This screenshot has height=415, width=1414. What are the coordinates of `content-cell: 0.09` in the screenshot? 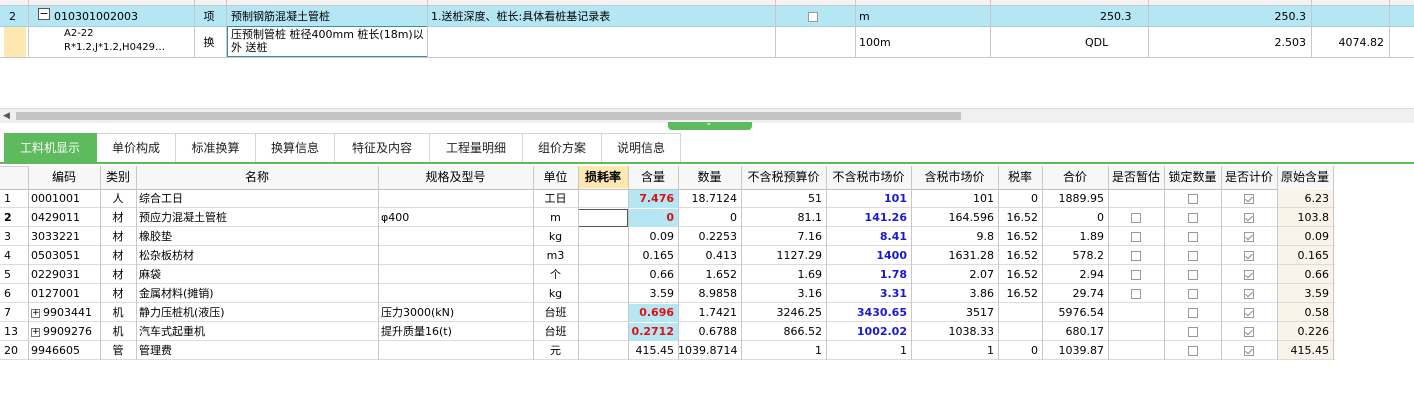 It's located at (653, 237).